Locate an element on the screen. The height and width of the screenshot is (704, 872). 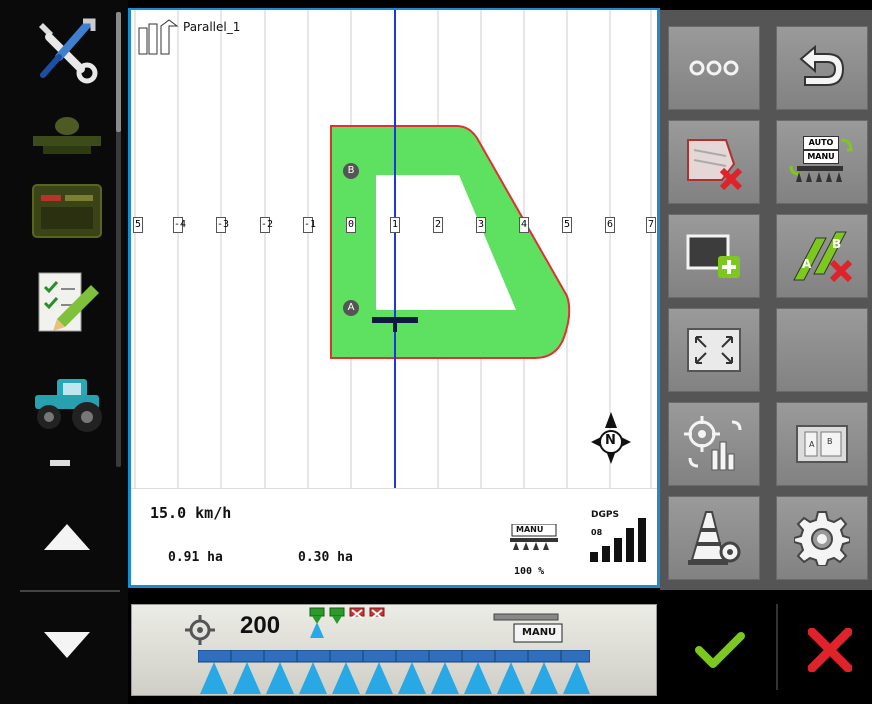
scroll-up-button is located at coordinates (67, 537).